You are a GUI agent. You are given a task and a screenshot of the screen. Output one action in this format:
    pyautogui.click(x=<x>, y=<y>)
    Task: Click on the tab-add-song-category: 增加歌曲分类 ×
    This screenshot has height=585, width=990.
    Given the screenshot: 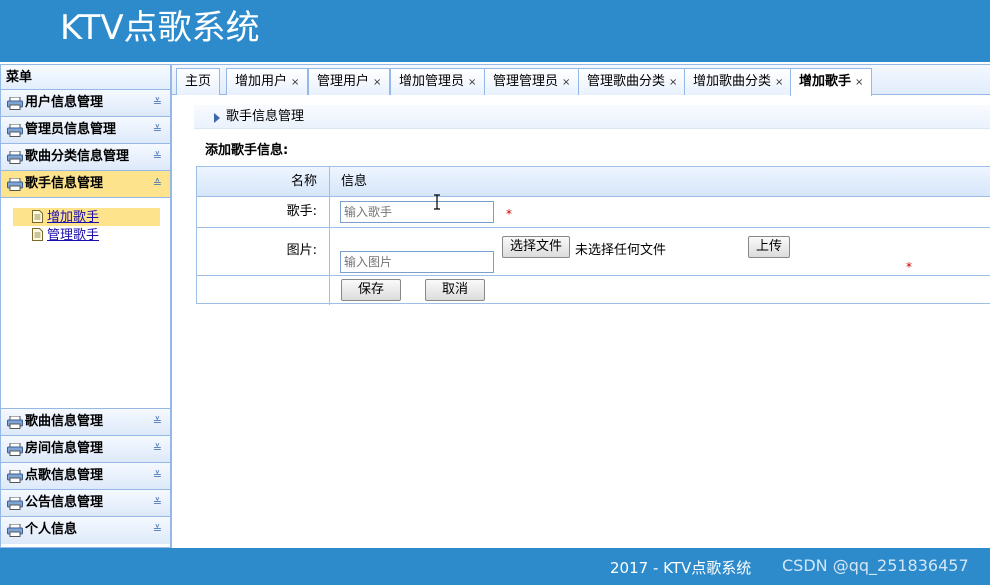 What is the action you would take?
    pyautogui.click(x=738, y=81)
    